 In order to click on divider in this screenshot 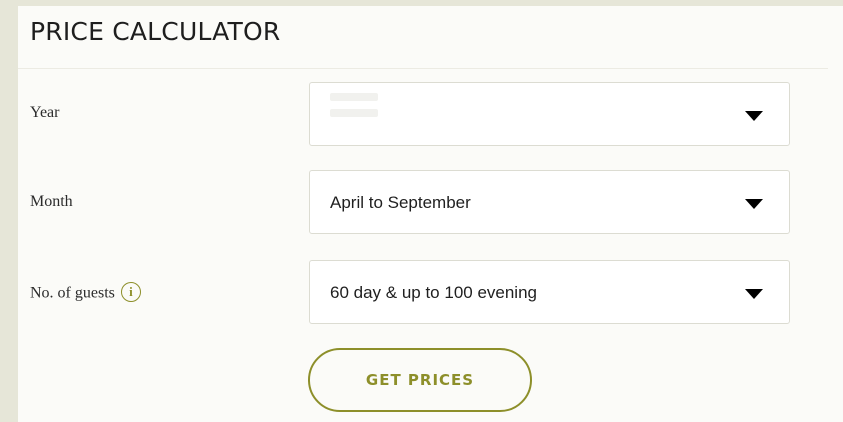, I will do `click(423, 68)`.